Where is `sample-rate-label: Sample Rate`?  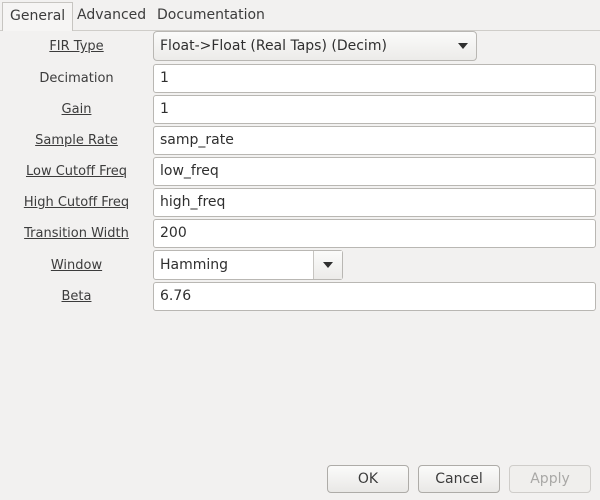 sample-rate-label: Sample Rate is located at coordinates (76, 140).